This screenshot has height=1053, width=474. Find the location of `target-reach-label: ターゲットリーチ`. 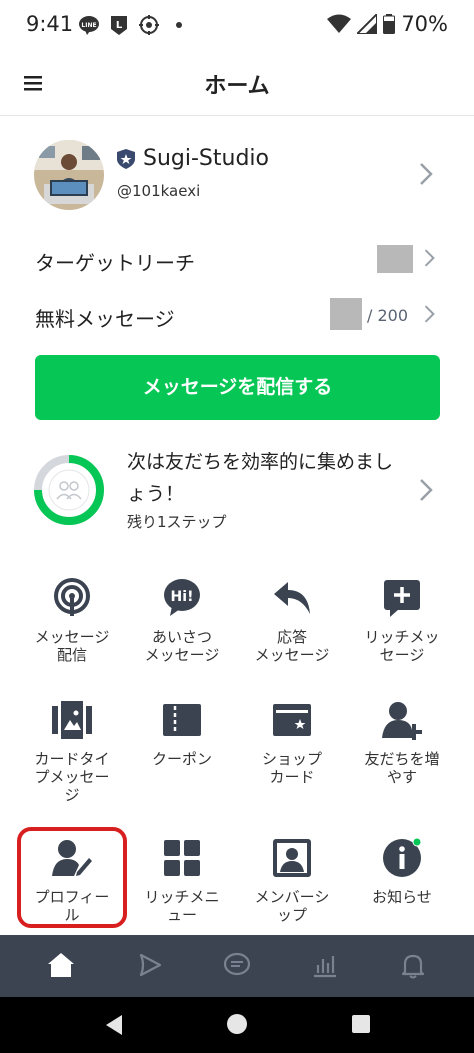

target-reach-label: ターゲットリーチ is located at coordinates (115, 263).